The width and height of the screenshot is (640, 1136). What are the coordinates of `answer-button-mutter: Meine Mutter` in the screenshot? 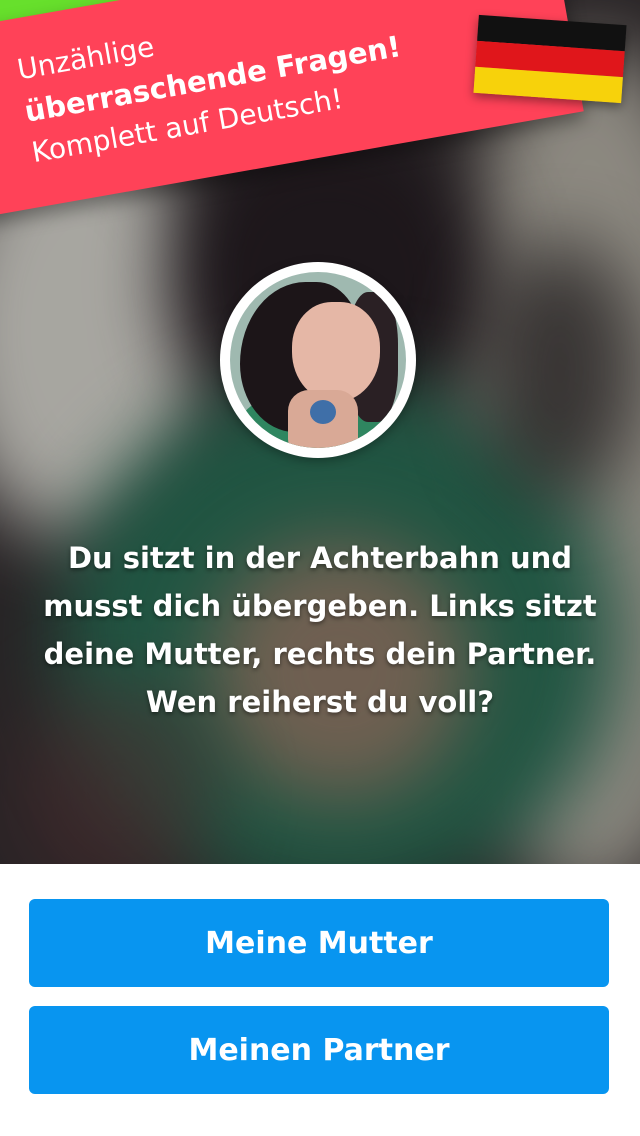 It's located at (319, 943).